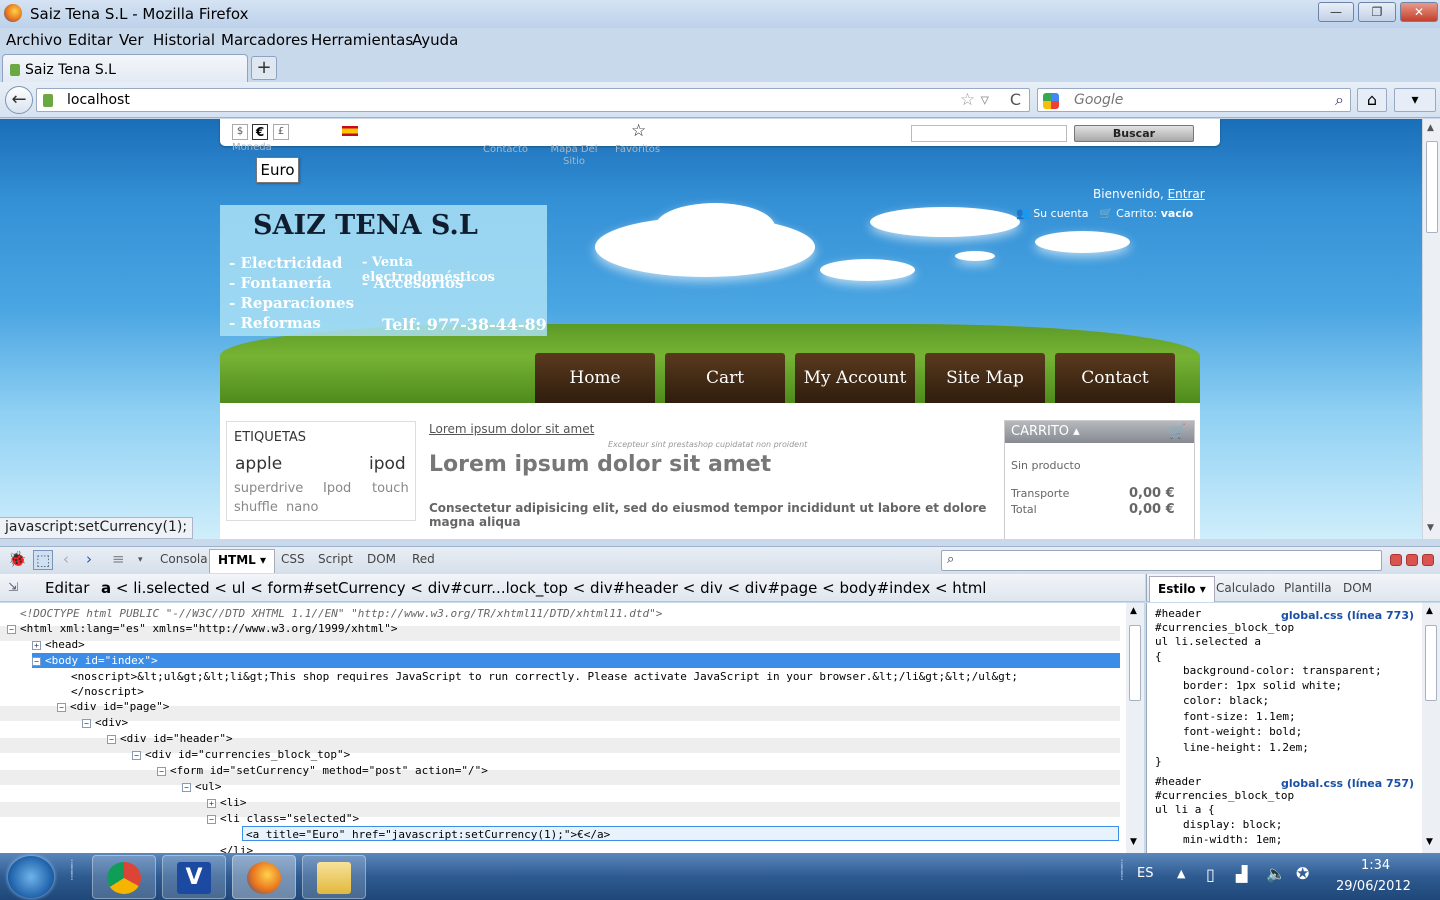 This screenshot has width=1440, height=900. What do you see at coordinates (595, 378) in the screenshot?
I see `nav-home: Home` at bounding box center [595, 378].